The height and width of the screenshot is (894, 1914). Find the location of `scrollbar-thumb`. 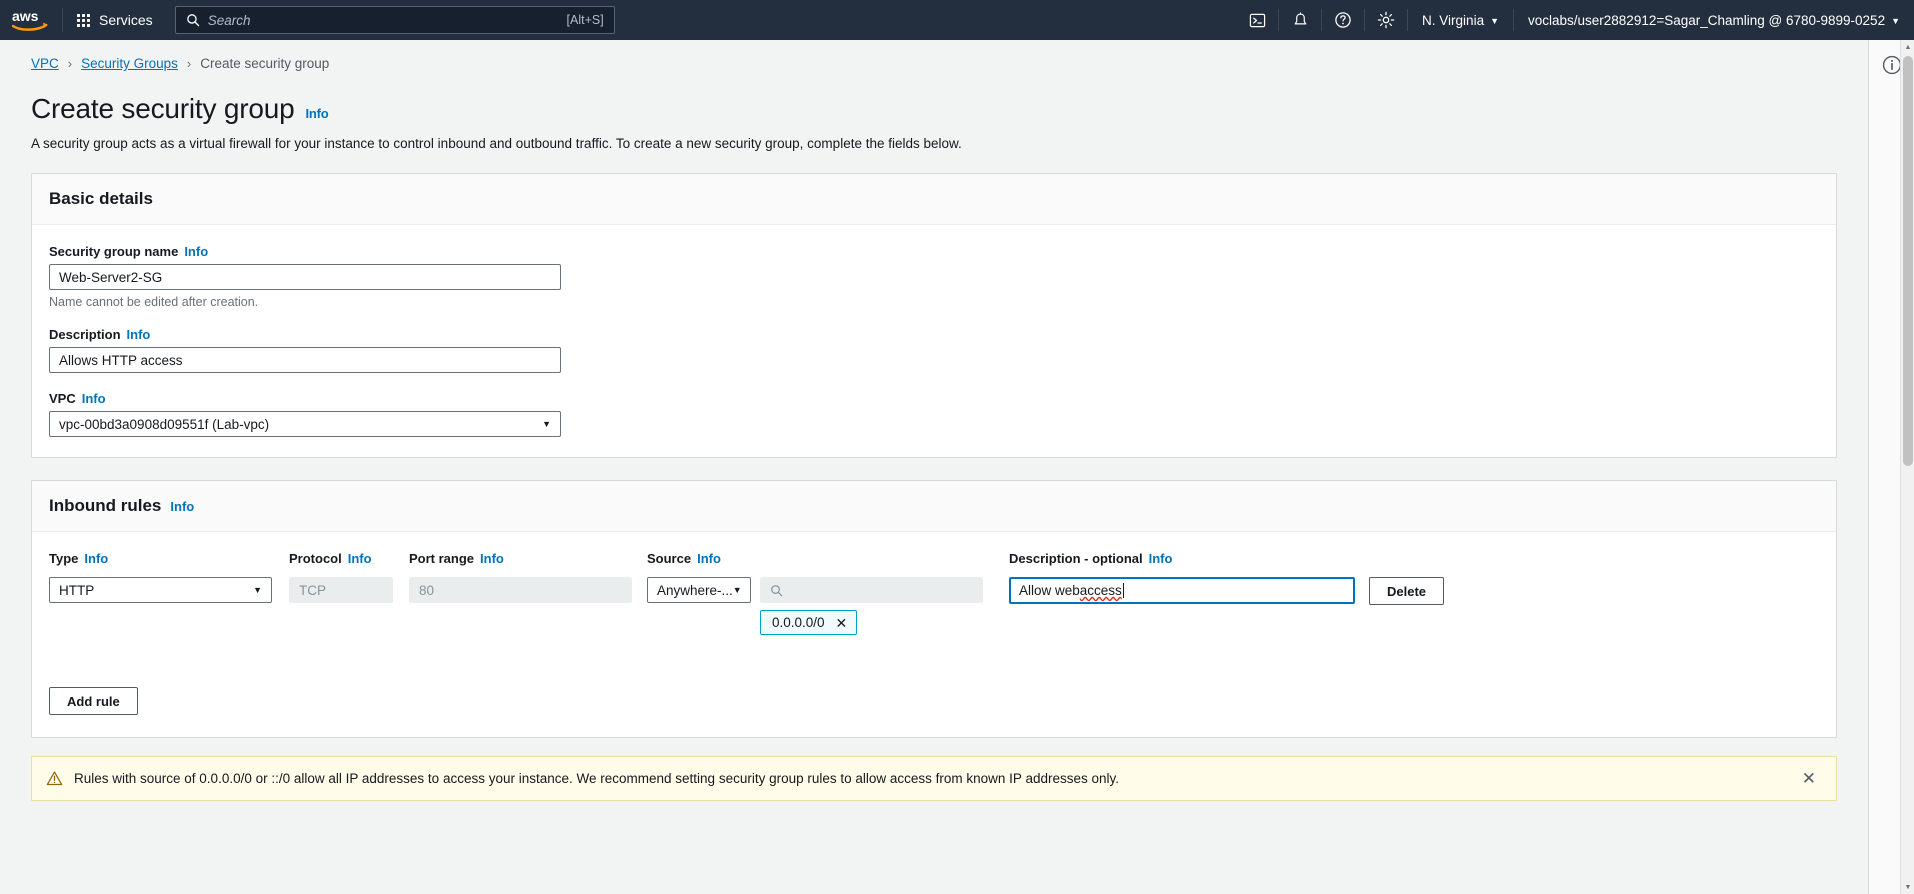

scrollbar-thumb is located at coordinates (1908, 261).